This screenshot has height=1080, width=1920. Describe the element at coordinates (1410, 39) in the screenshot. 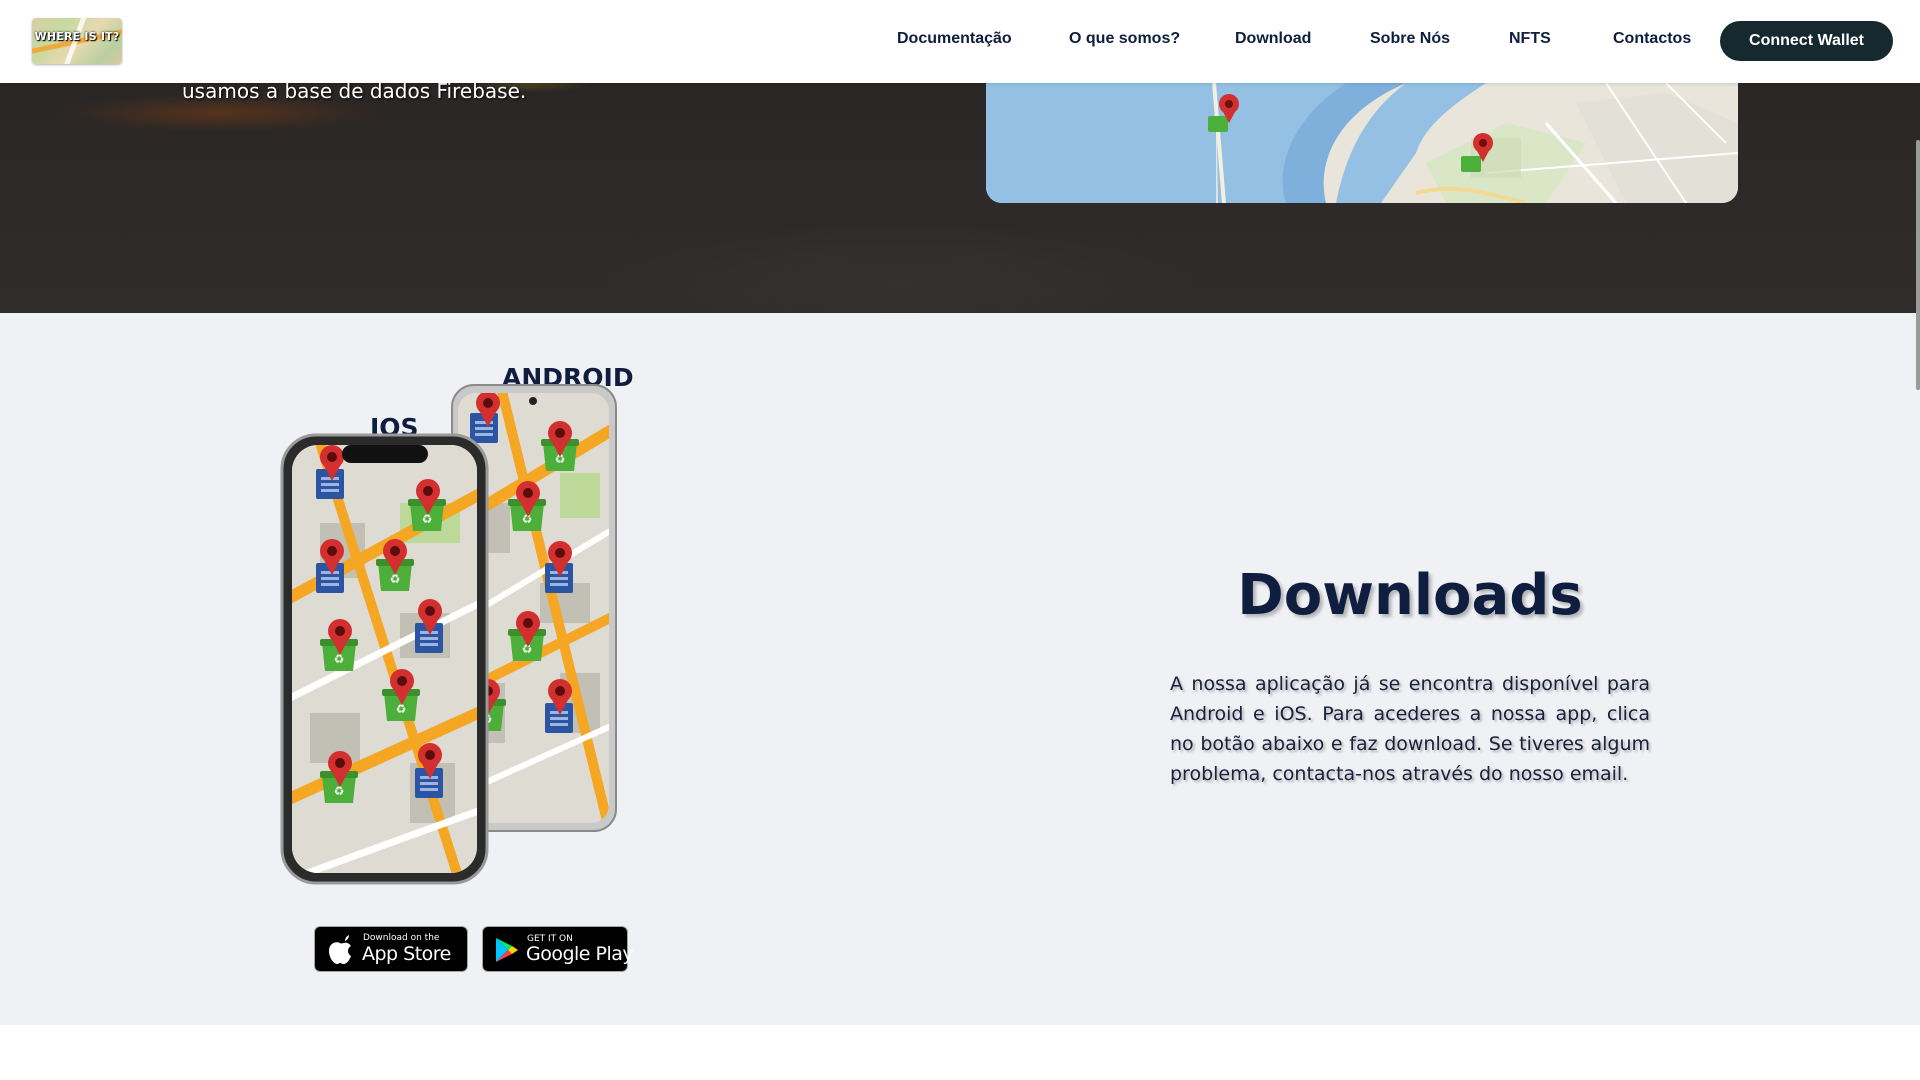

I see `nav-sobre-nos: Sobre Nós` at that location.